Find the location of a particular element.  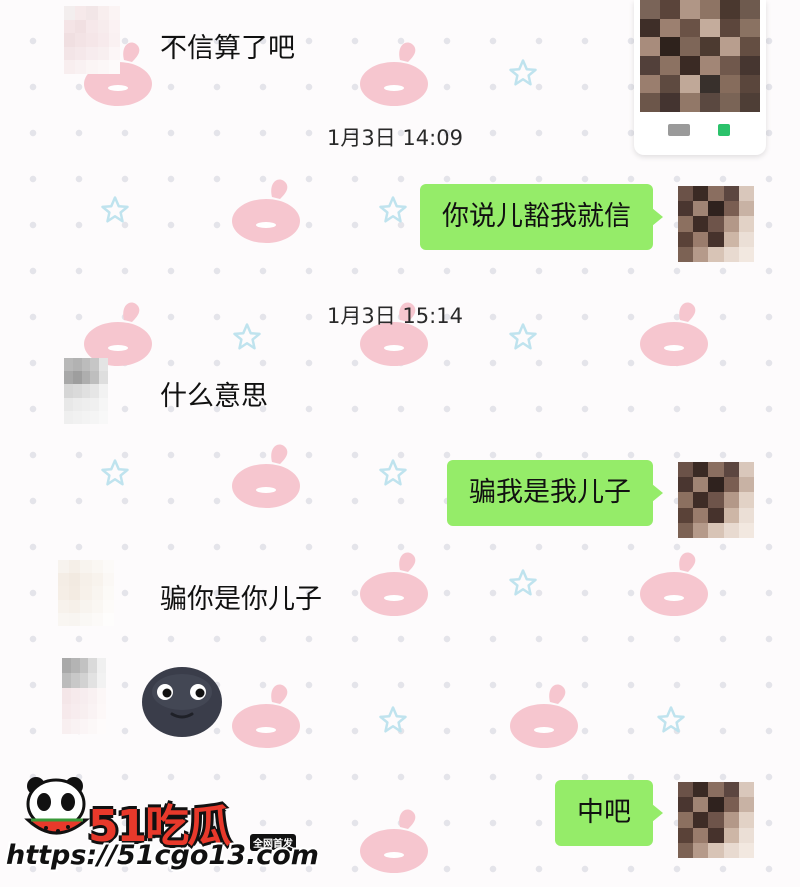

video-preview is located at coordinates (700, 56).